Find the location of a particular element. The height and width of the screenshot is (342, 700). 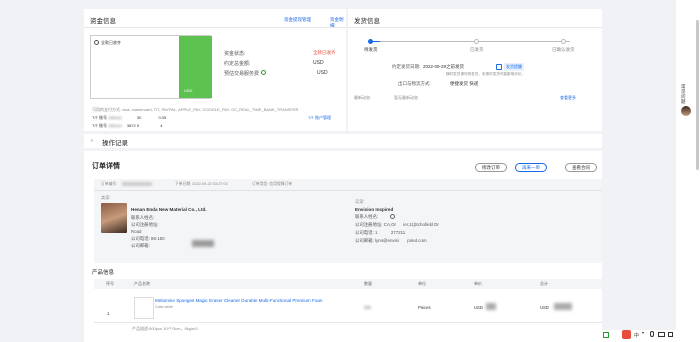

row-divider is located at coordinates (348, 322).